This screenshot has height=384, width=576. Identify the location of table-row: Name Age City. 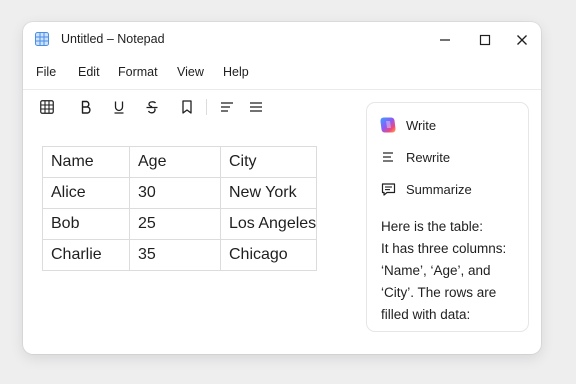
(180, 162).